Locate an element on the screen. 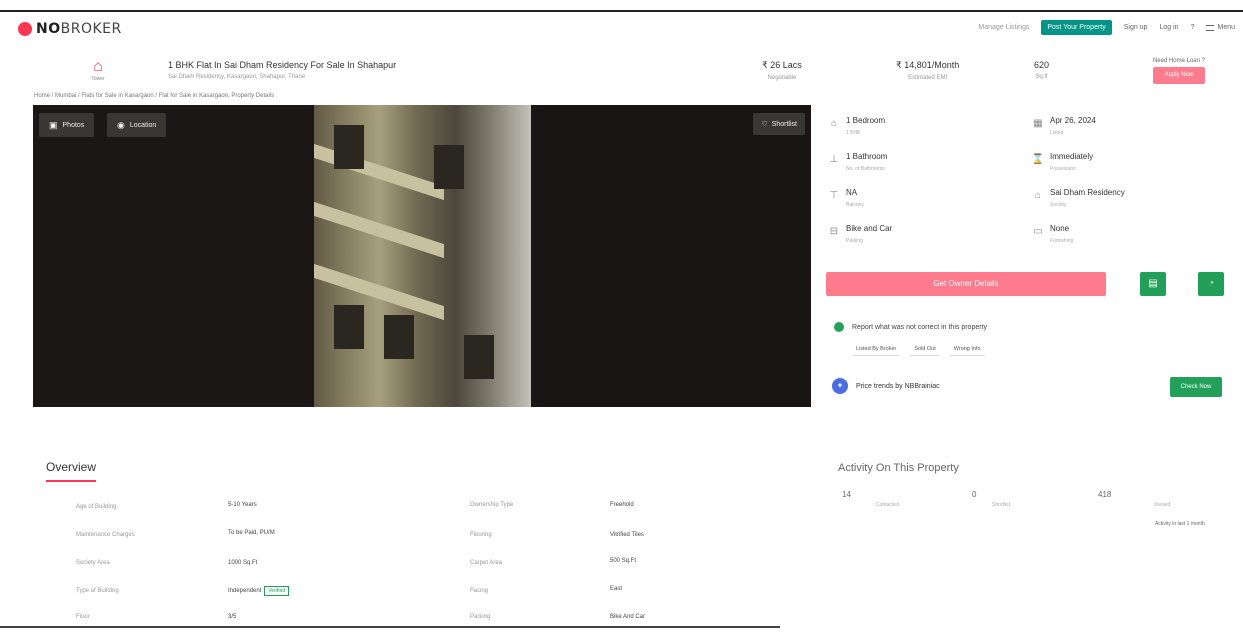 Image resolution: width=1243 pixels, height=632 pixels. bookmark-icon: ▤ is located at coordinates (1153, 283).